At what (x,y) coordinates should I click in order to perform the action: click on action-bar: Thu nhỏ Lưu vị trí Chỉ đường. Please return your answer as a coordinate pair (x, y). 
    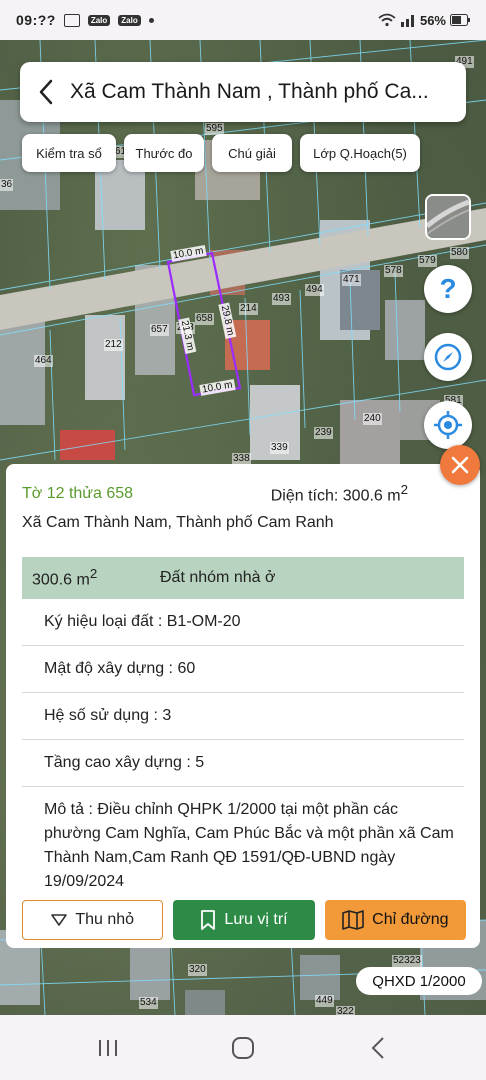
    Looking at the image, I should click on (244, 920).